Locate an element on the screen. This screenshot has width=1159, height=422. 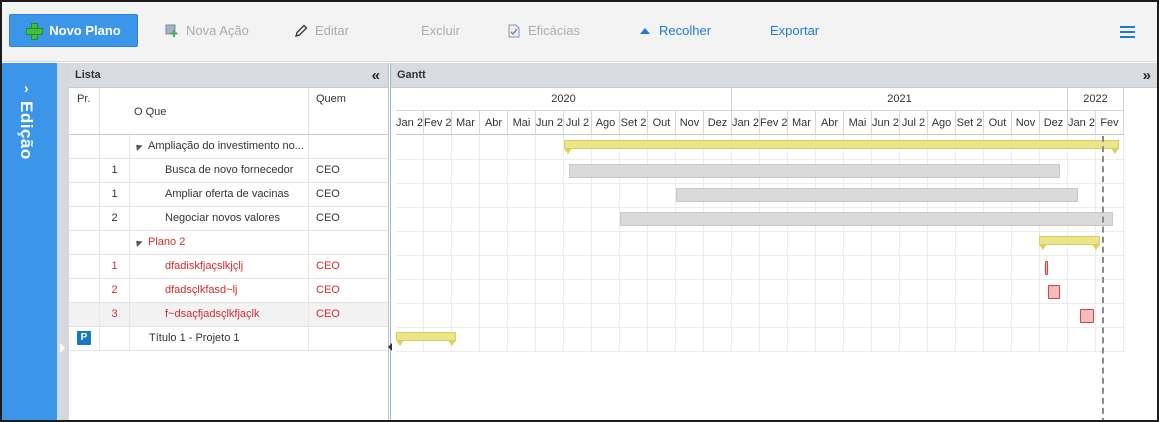
list-row: Plano 2 is located at coordinates (228, 243).